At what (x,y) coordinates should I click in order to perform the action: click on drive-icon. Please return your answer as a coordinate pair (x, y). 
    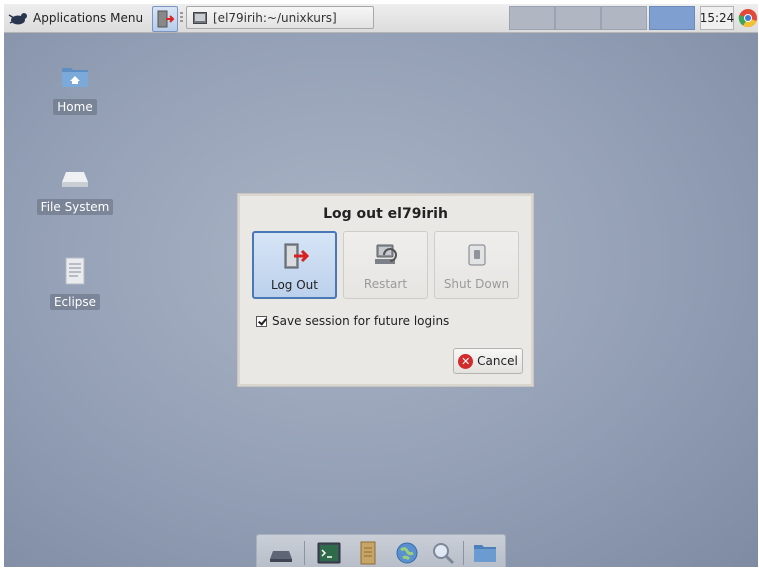
    Looking at the image, I should click on (75, 179).